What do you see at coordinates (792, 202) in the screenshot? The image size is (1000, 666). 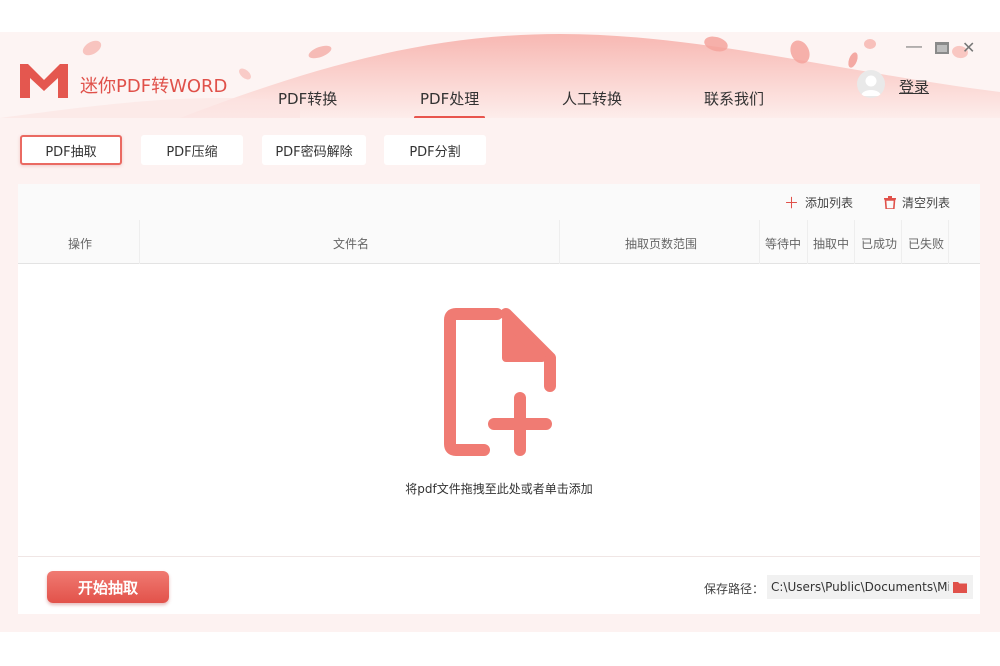 I see `plus-icon: ＋` at bounding box center [792, 202].